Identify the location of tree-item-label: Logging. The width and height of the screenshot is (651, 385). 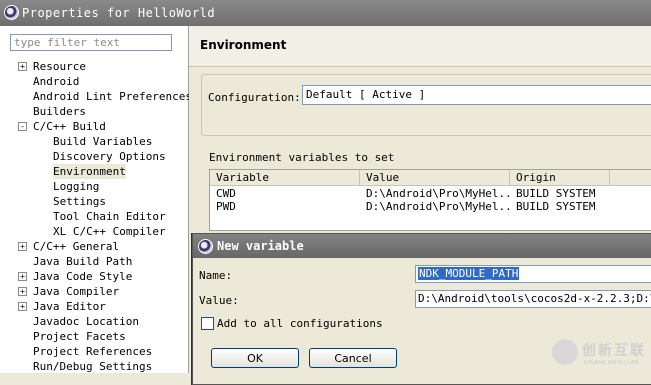
(76, 186).